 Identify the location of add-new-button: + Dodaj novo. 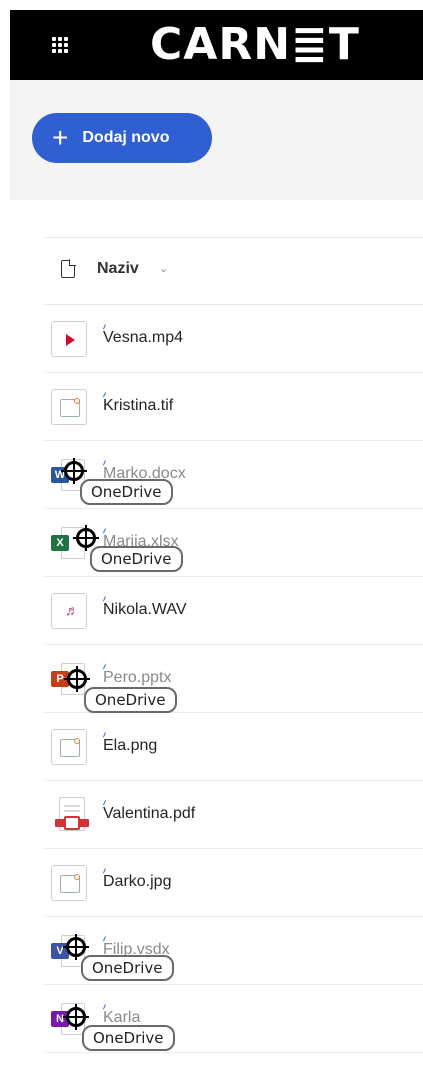
(122, 138).